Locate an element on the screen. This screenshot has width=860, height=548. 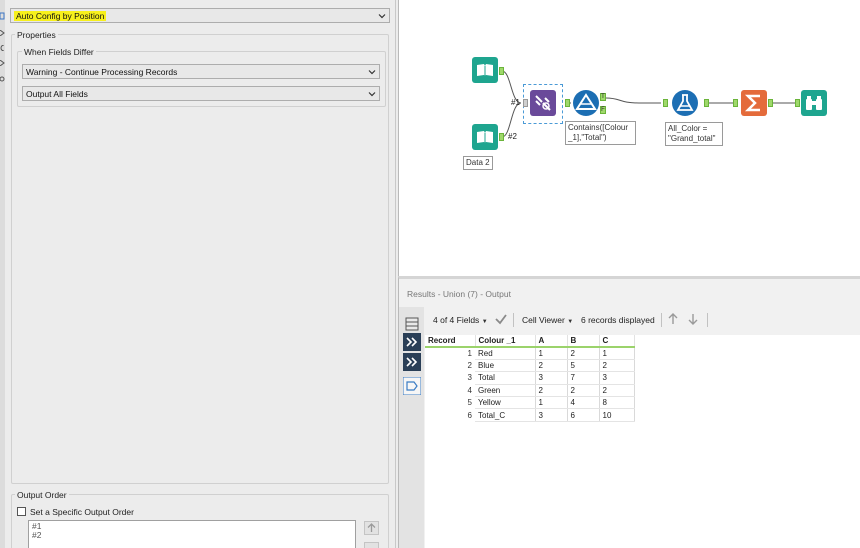
table-row: 1 Red 1 2 1 is located at coordinates (530, 353).